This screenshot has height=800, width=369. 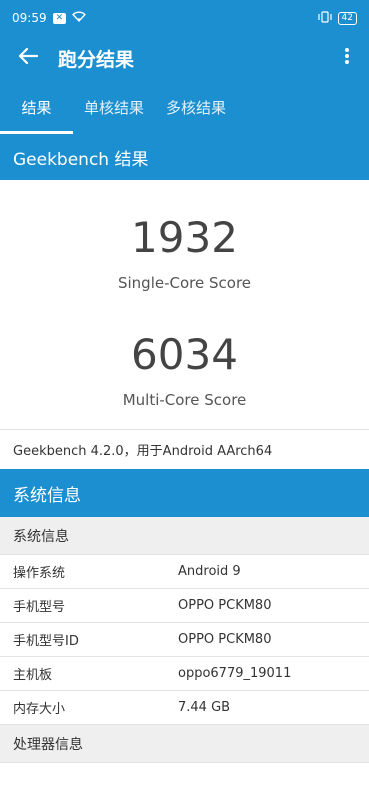 I want to click on row-value: Android 9, so click(x=209, y=571).